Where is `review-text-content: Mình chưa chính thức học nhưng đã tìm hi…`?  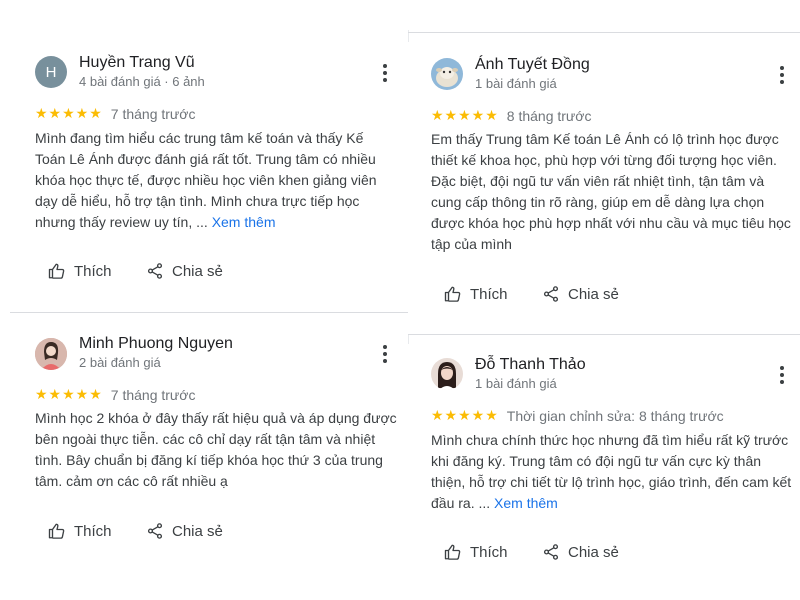
review-text-content: Mình chưa chính thức học nhưng đã tìm hi… is located at coordinates (611, 471).